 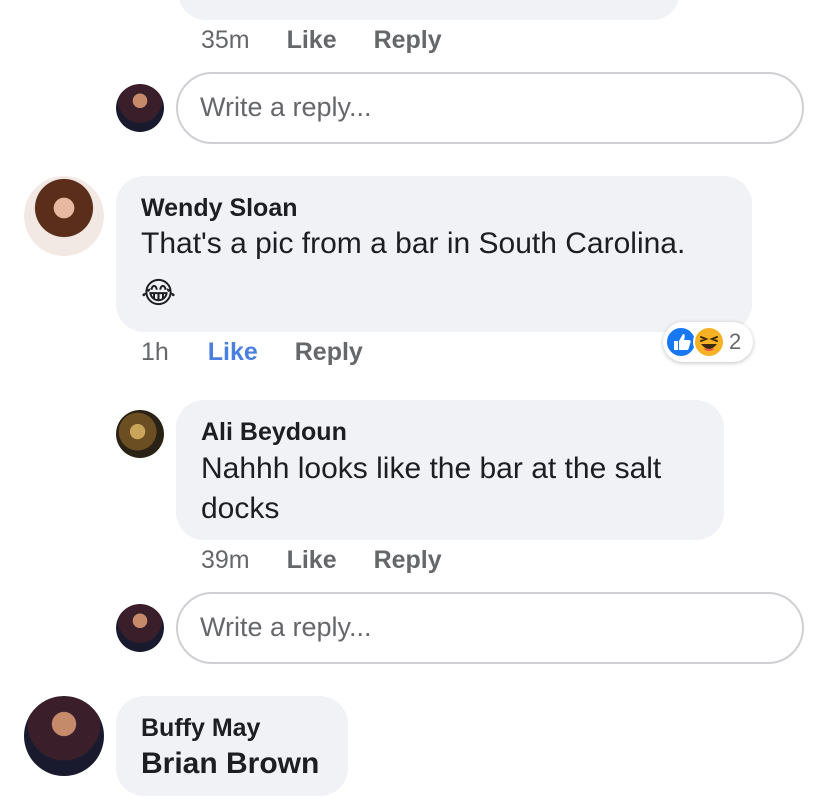 What do you see at coordinates (219, 208) in the screenshot?
I see `comment-author: Wendy Sloan` at bounding box center [219, 208].